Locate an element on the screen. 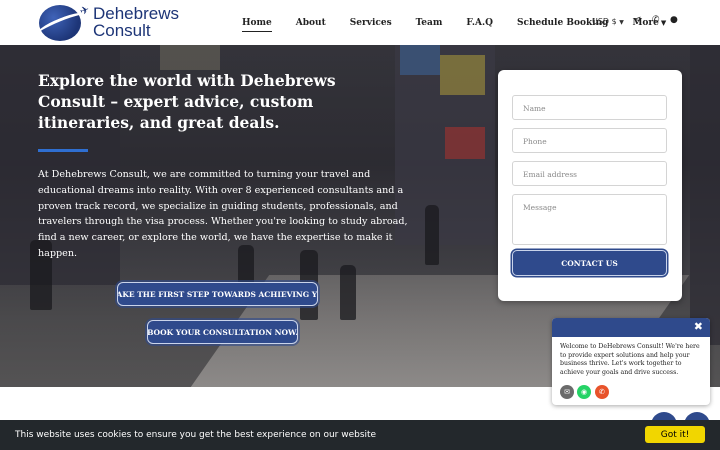 This screenshot has width=720, height=450. email-icon: ✉ is located at coordinates (567, 392).